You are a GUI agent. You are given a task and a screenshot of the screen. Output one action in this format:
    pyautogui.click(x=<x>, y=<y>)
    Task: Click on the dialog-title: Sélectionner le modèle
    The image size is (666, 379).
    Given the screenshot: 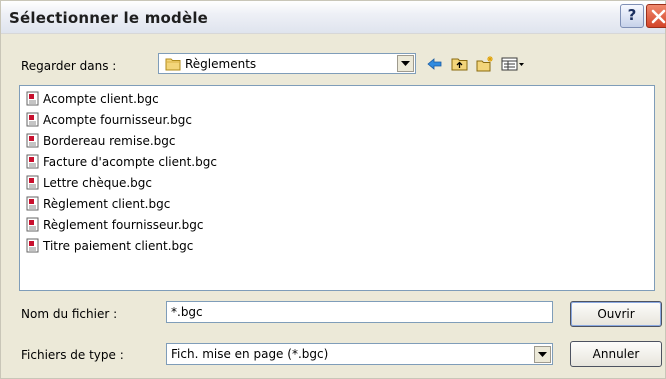 What is the action you would take?
    pyautogui.click(x=109, y=18)
    